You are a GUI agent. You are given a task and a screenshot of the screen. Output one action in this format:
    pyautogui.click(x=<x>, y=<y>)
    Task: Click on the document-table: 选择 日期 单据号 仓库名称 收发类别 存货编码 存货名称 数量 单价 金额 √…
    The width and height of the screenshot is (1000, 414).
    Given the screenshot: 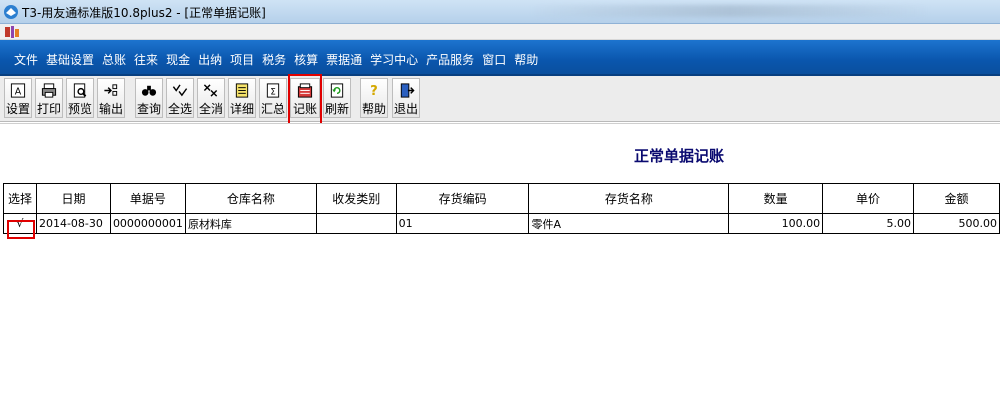 What is the action you would take?
    pyautogui.click(x=501, y=208)
    